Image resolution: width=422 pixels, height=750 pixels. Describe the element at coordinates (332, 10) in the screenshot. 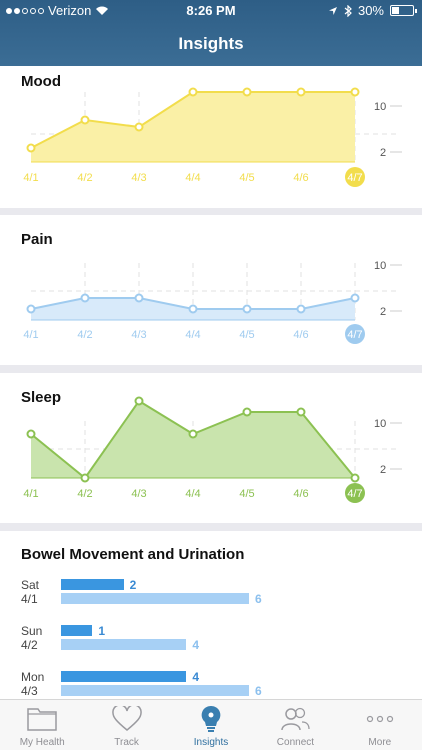

I see `location-arrow-icon` at that location.